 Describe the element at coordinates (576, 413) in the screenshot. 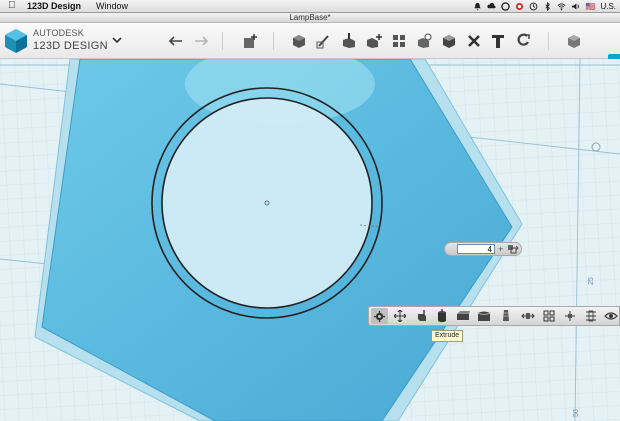

I see `ruler-label-50: 50` at that location.